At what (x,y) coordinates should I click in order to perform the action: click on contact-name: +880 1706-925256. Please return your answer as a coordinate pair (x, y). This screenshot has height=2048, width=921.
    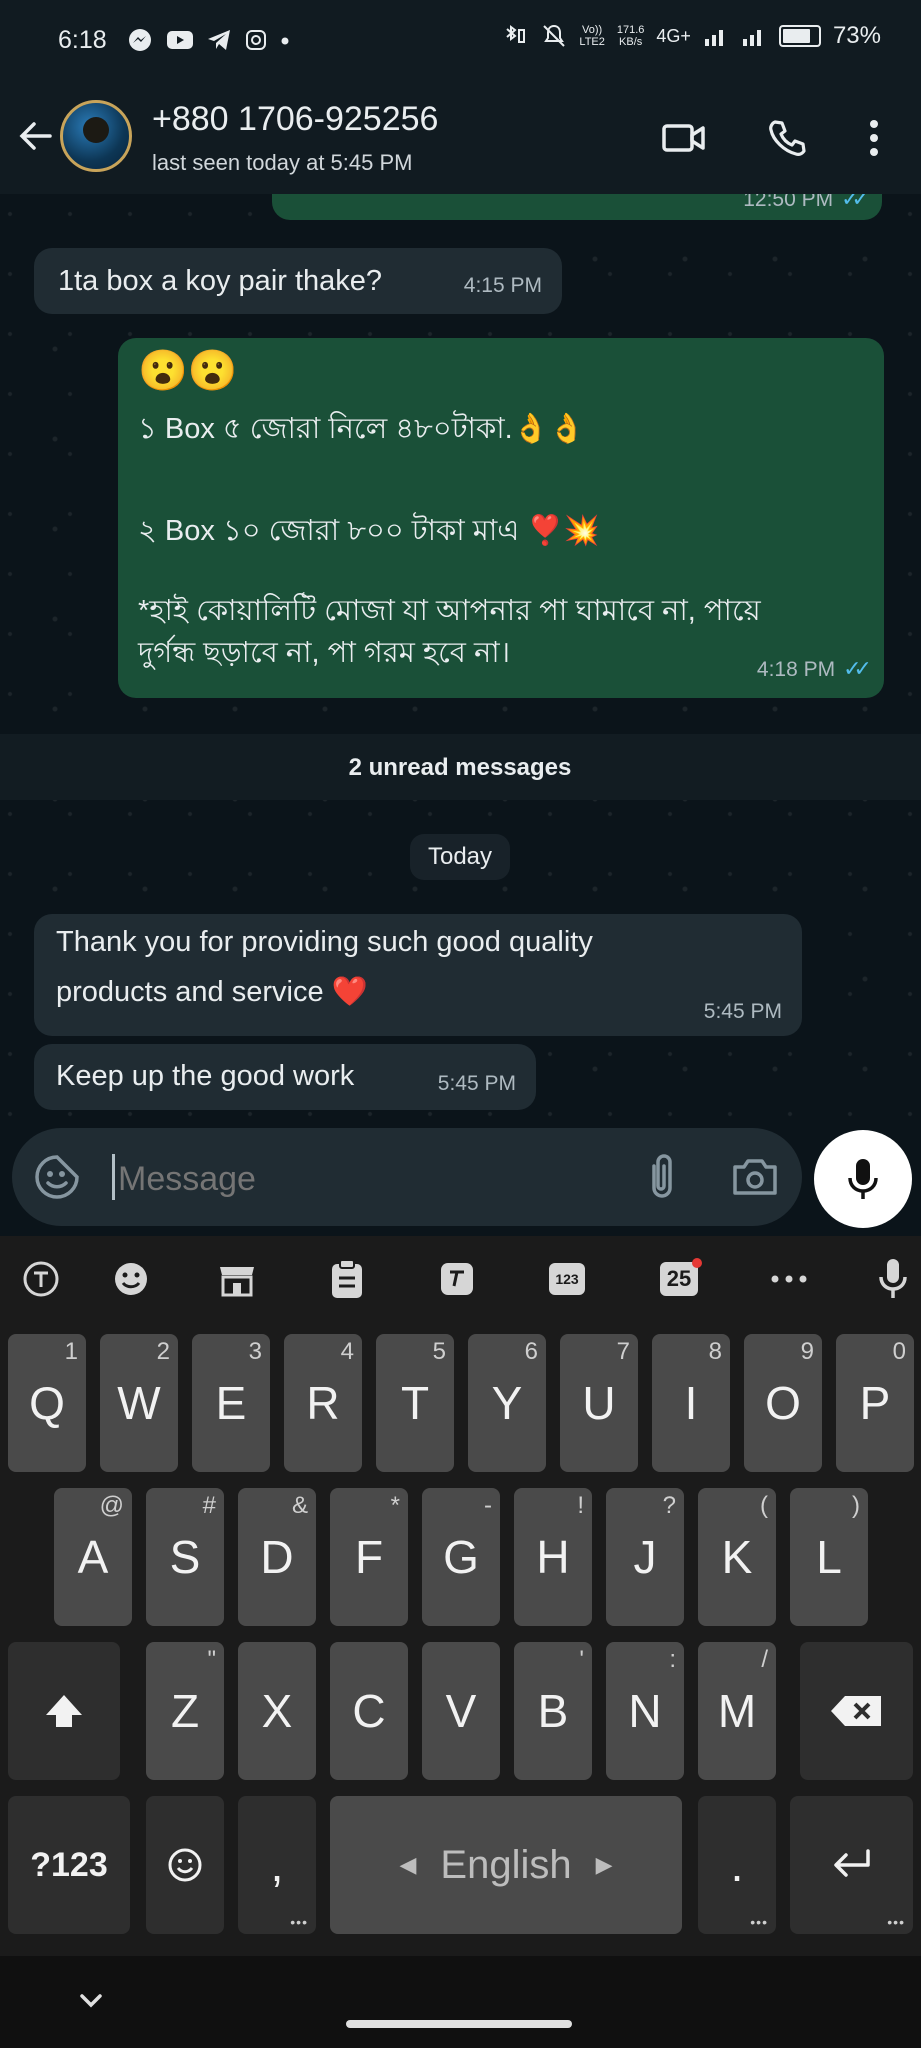
    Looking at the image, I should click on (295, 119).